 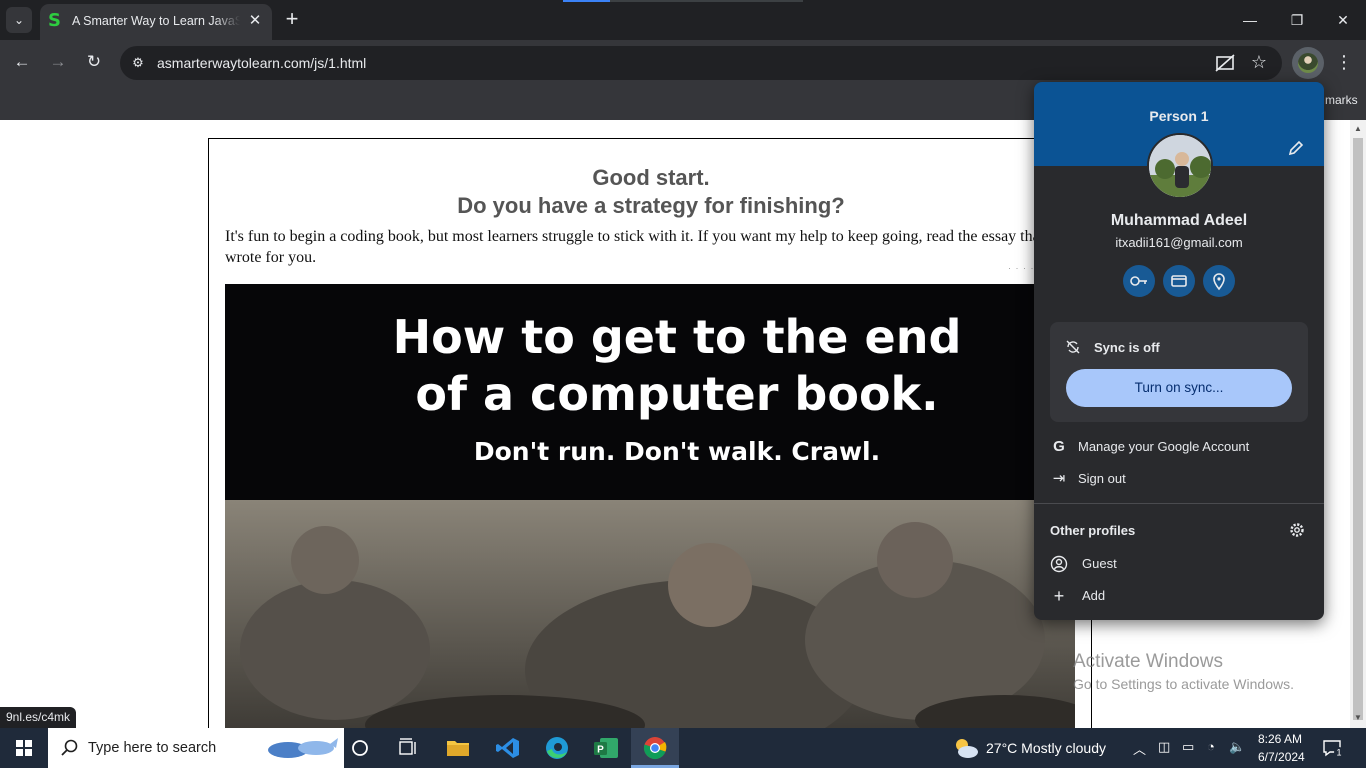 I want to click on weather-cloud-icon, so click(x=966, y=748).